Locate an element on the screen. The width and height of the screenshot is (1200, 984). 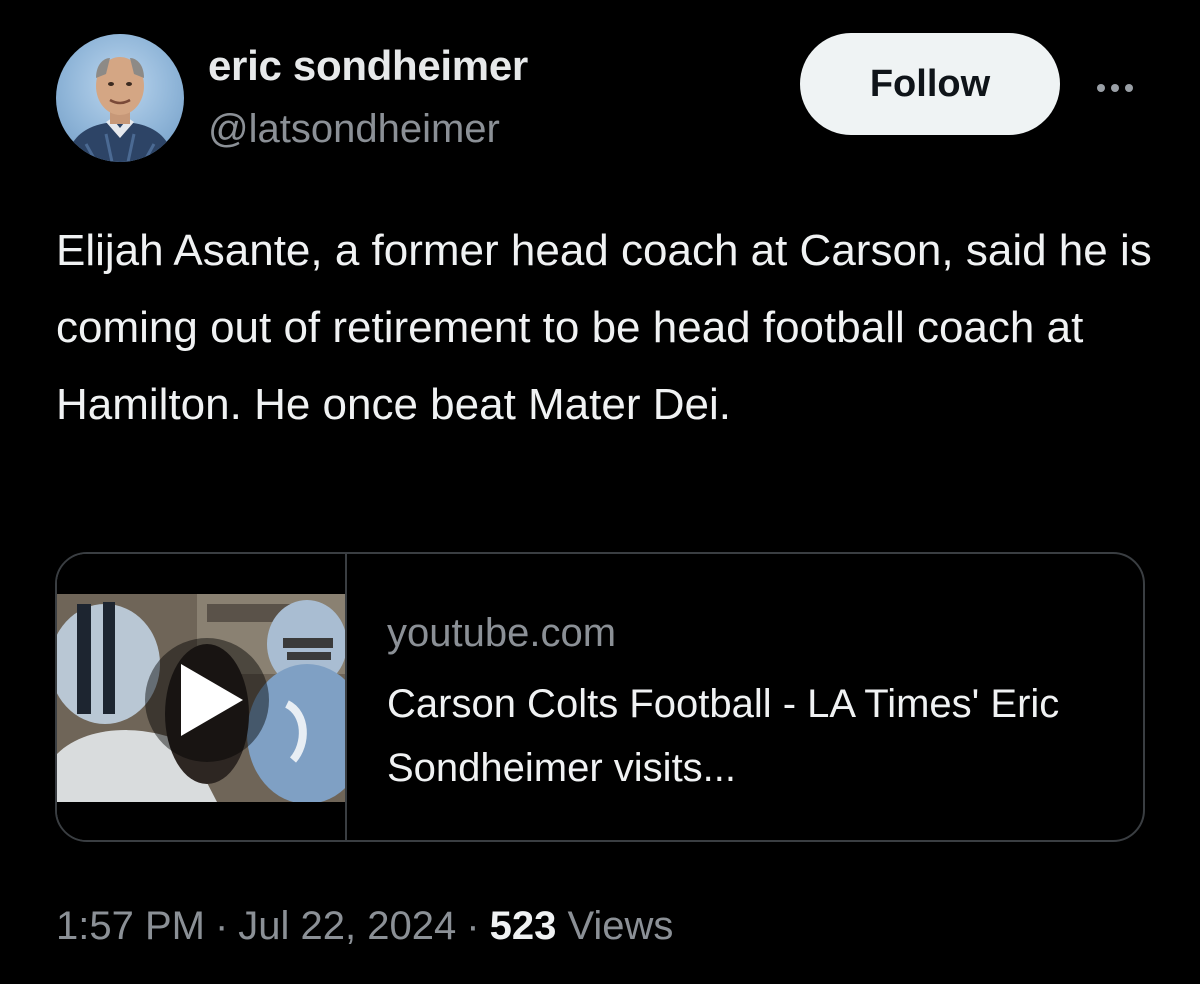
views-label: Views is located at coordinates (620, 926).